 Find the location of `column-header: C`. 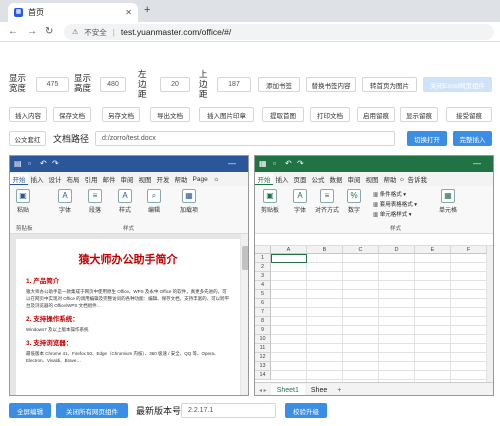

column-header: C is located at coordinates (361, 250).